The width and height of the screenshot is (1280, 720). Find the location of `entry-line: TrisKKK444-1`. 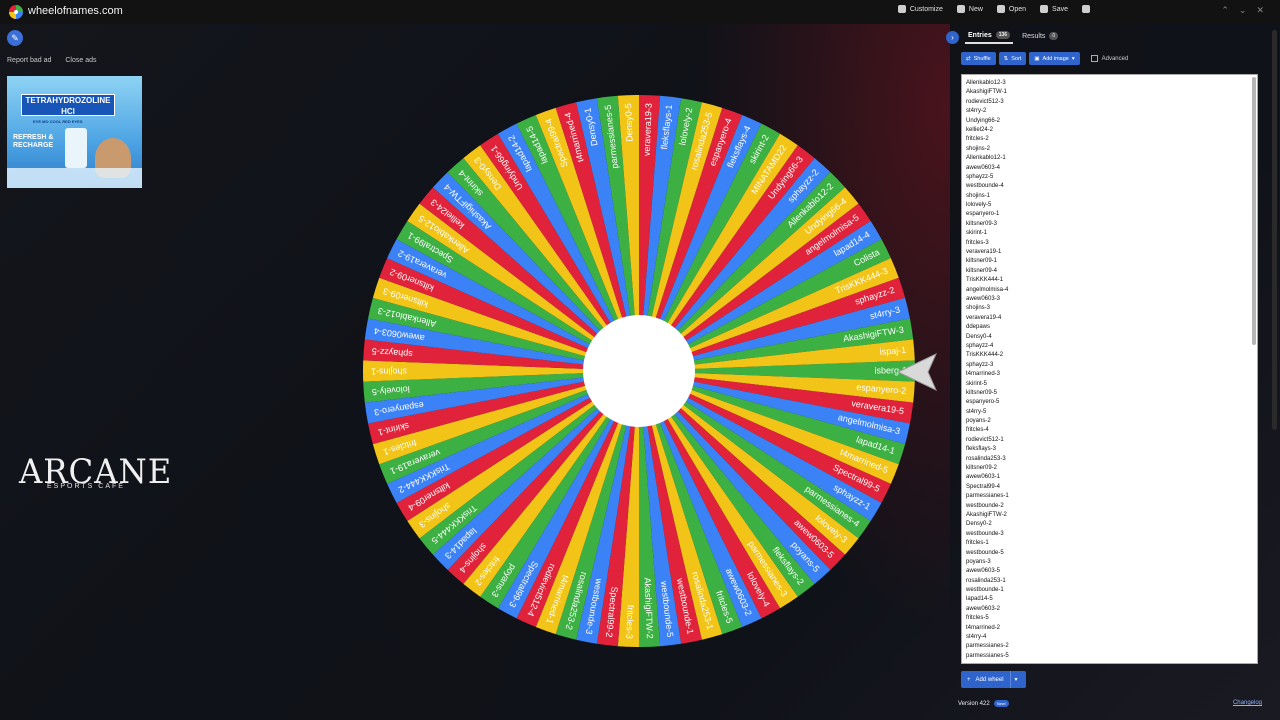

entry-line: TrisKKK444-1 is located at coordinates (1111, 280).